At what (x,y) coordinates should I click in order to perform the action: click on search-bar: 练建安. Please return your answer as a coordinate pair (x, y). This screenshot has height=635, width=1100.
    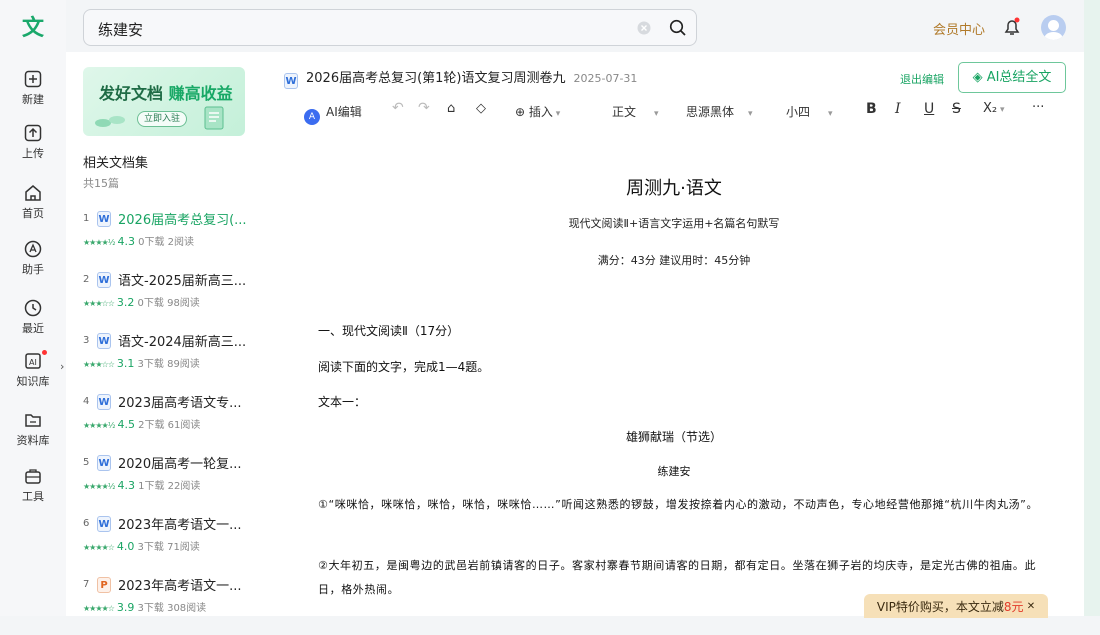
    Looking at the image, I should click on (390, 27).